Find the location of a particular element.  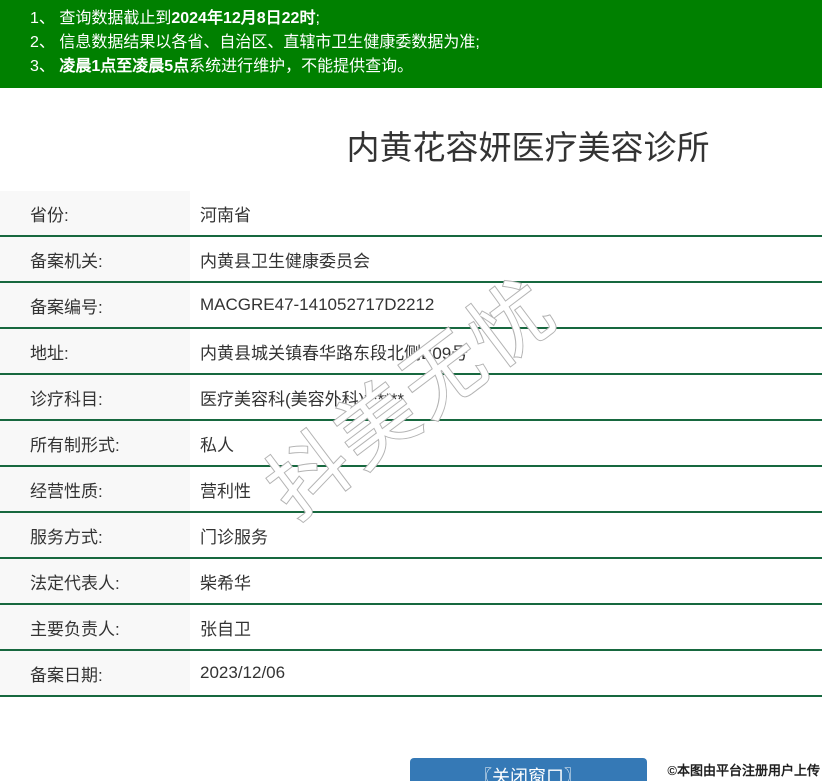

notice-line-2-text: 2、 信息数据结果以各省、自治区、直辖市卫生健康委数据为准; is located at coordinates (255, 42).